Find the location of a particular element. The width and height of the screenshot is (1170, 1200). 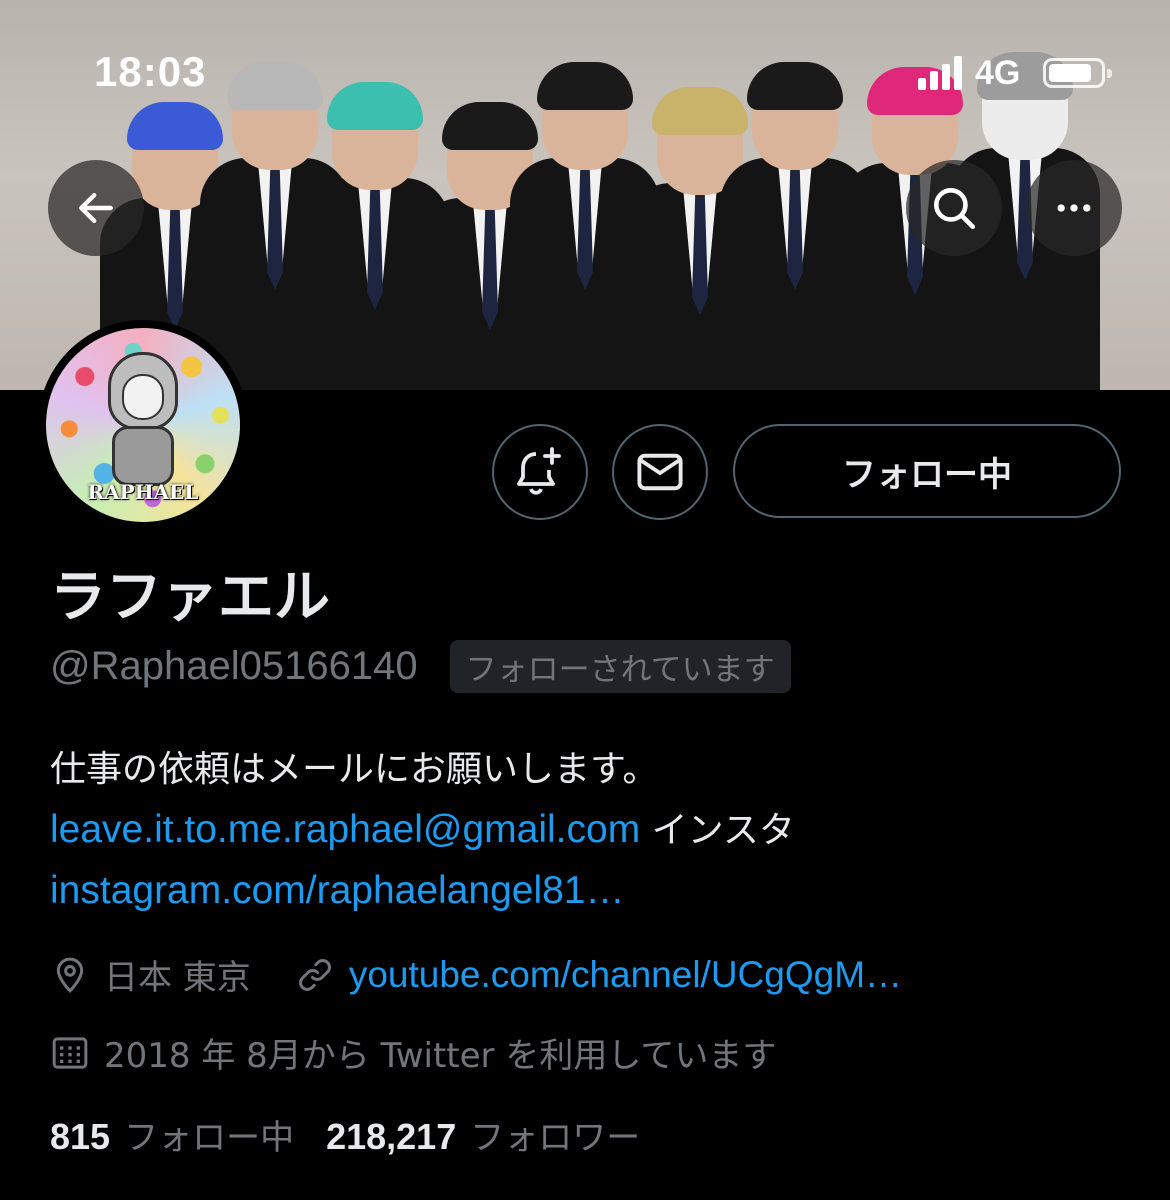

bio-email-link: leave.it.to.me.raphael@gmail.com is located at coordinates (345, 829).